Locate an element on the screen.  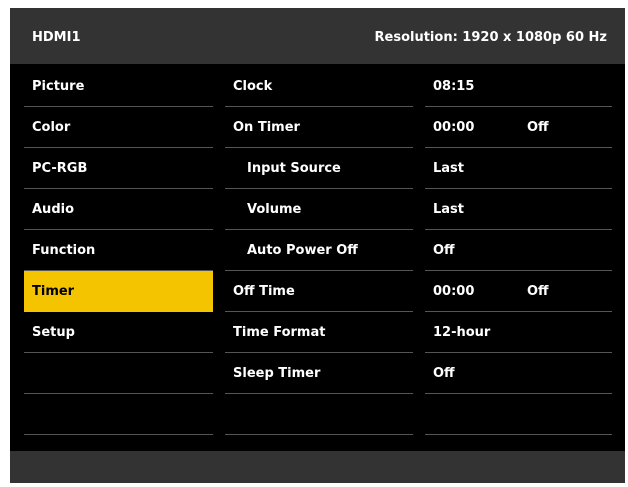
setting-sleep-timer: Sleep Timer is located at coordinates (319, 373).